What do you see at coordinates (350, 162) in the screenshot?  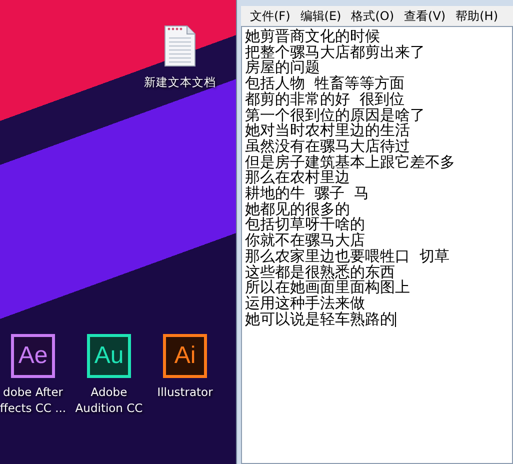 I see `text-line: 但是房子建筑基本上跟它差不多` at bounding box center [350, 162].